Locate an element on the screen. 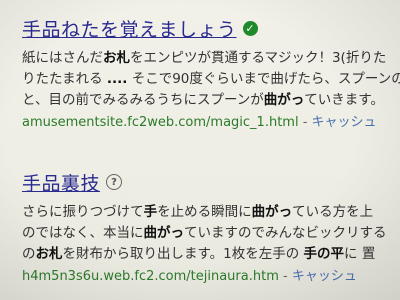  help-question-icon: ? is located at coordinates (114, 182).